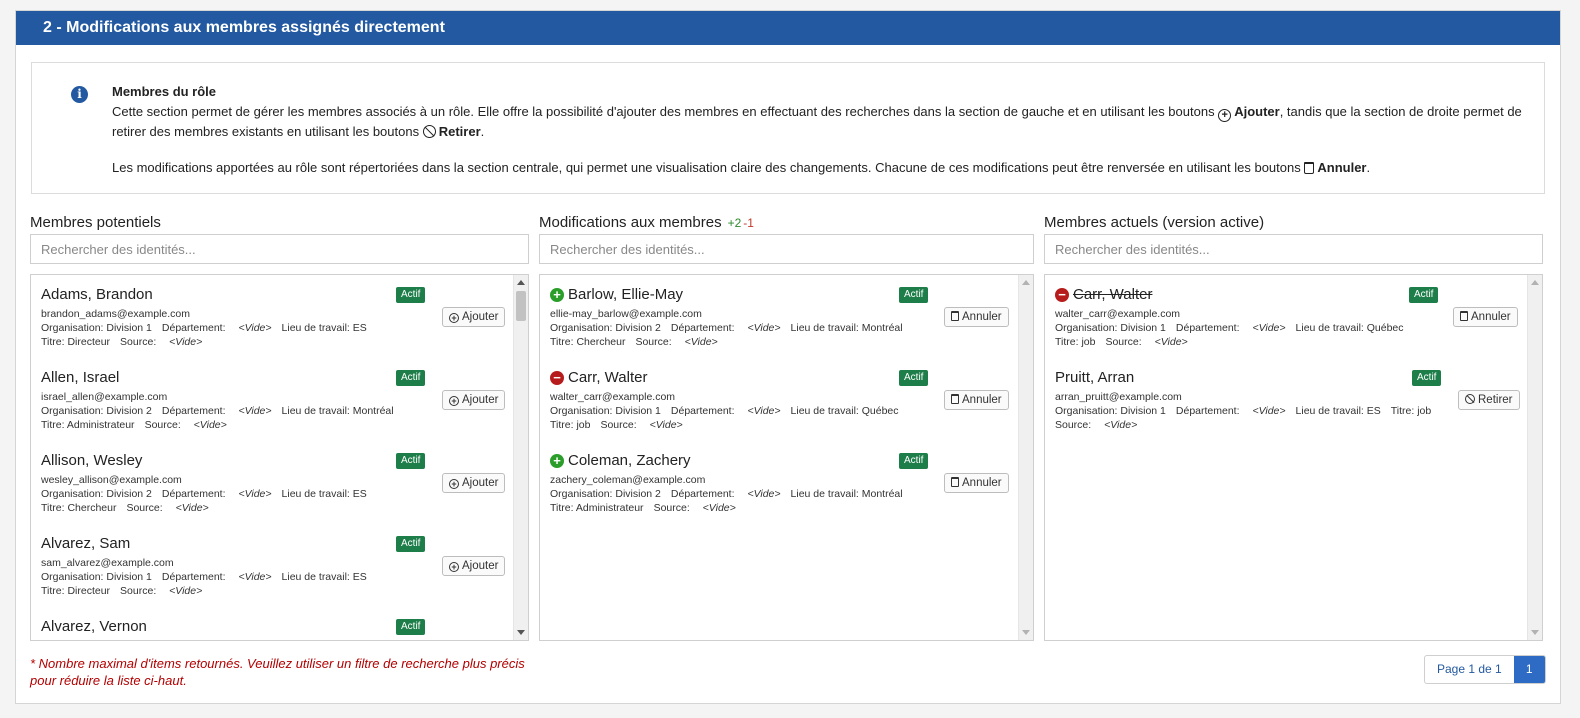  I want to click on current-search-input, so click(1293, 249).